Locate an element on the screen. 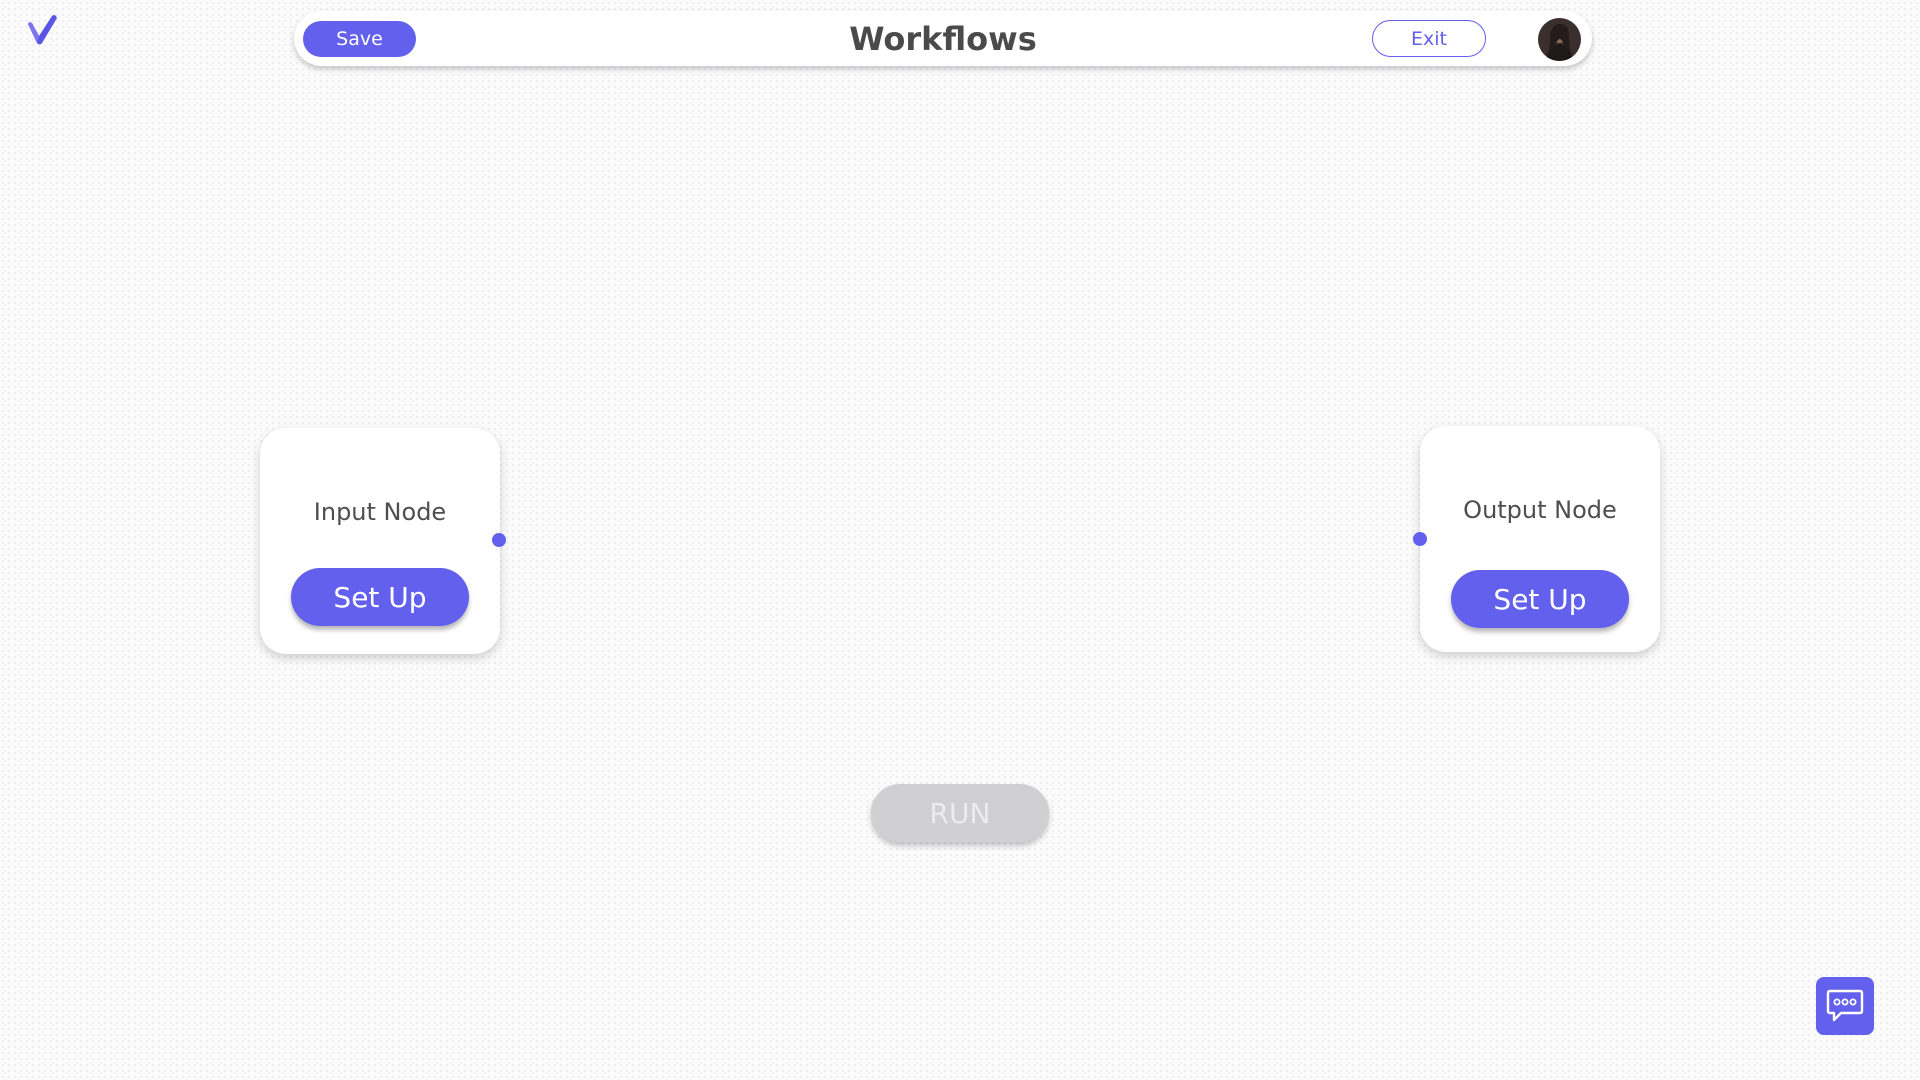  output-node-card: Output Node Set Up is located at coordinates (1540, 539).